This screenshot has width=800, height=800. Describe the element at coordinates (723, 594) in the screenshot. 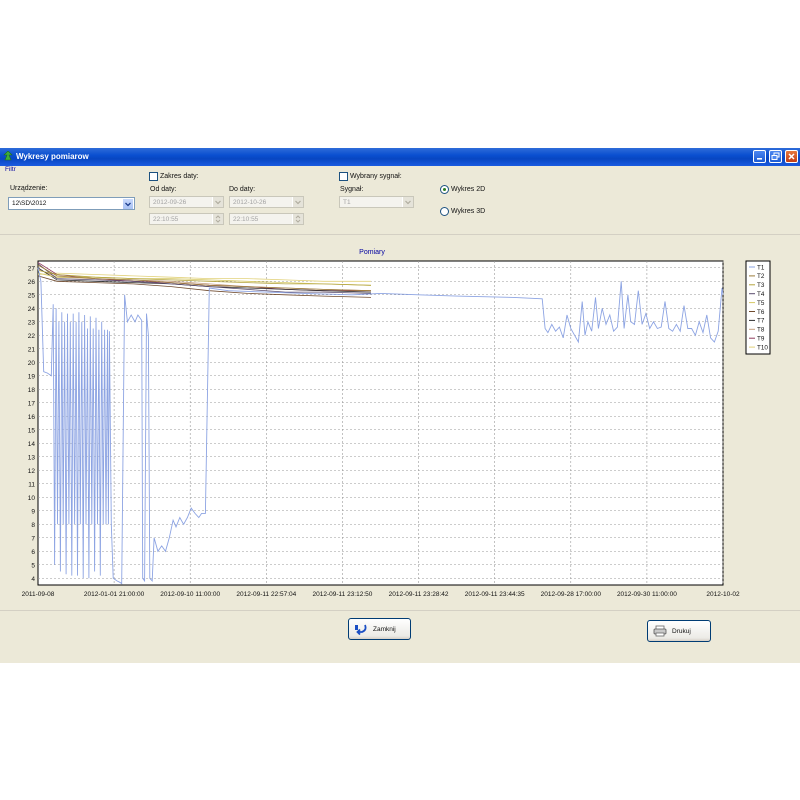

I see `x-tick-label: 2012-10-02` at that location.